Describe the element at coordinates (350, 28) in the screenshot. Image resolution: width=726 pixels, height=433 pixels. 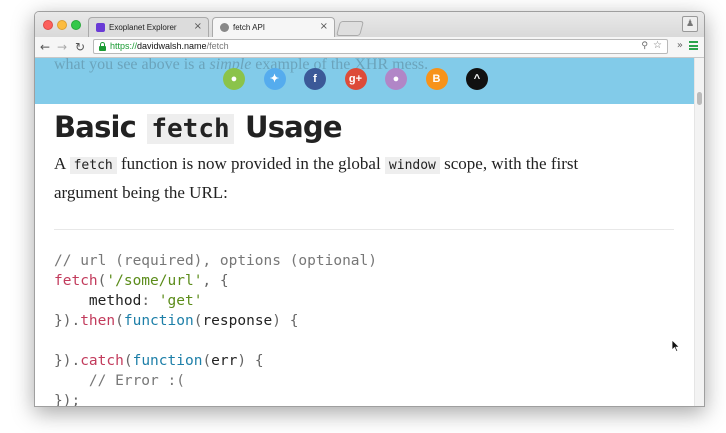
I see `new-tab-button` at that location.